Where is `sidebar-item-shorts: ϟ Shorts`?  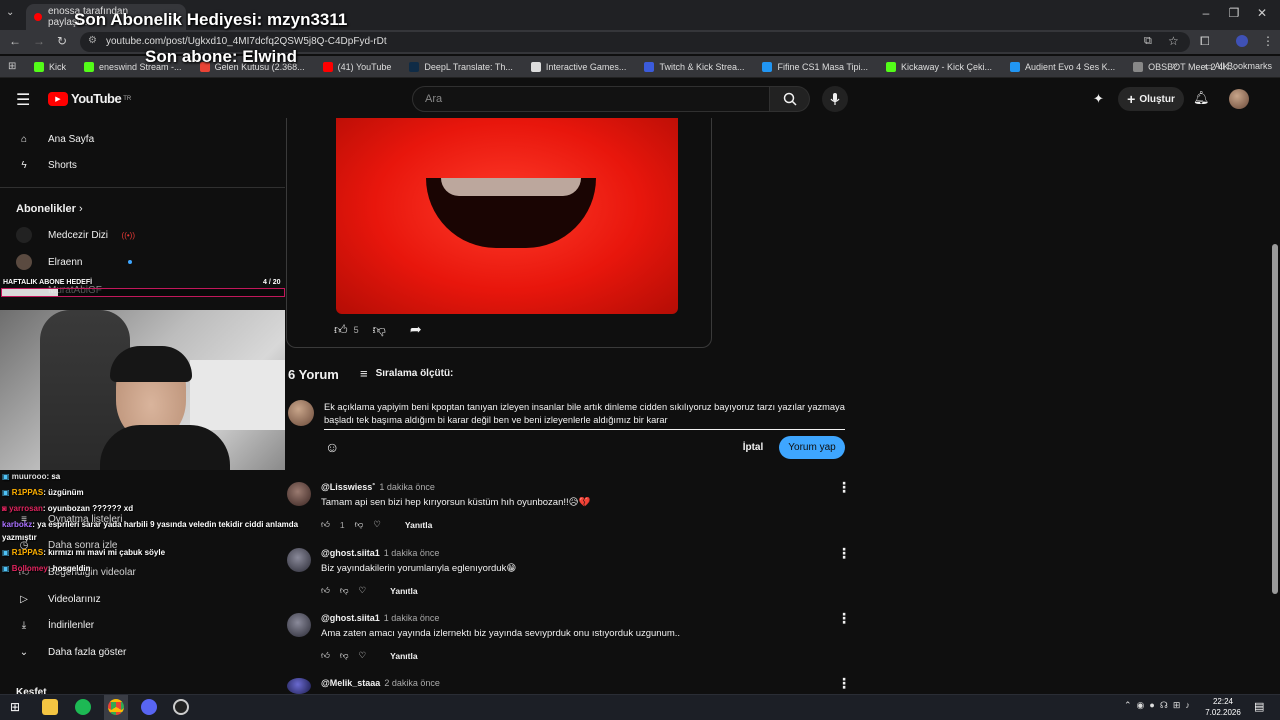 sidebar-item-shorts: ϟ Shorts is located at coordinates (142, 165).